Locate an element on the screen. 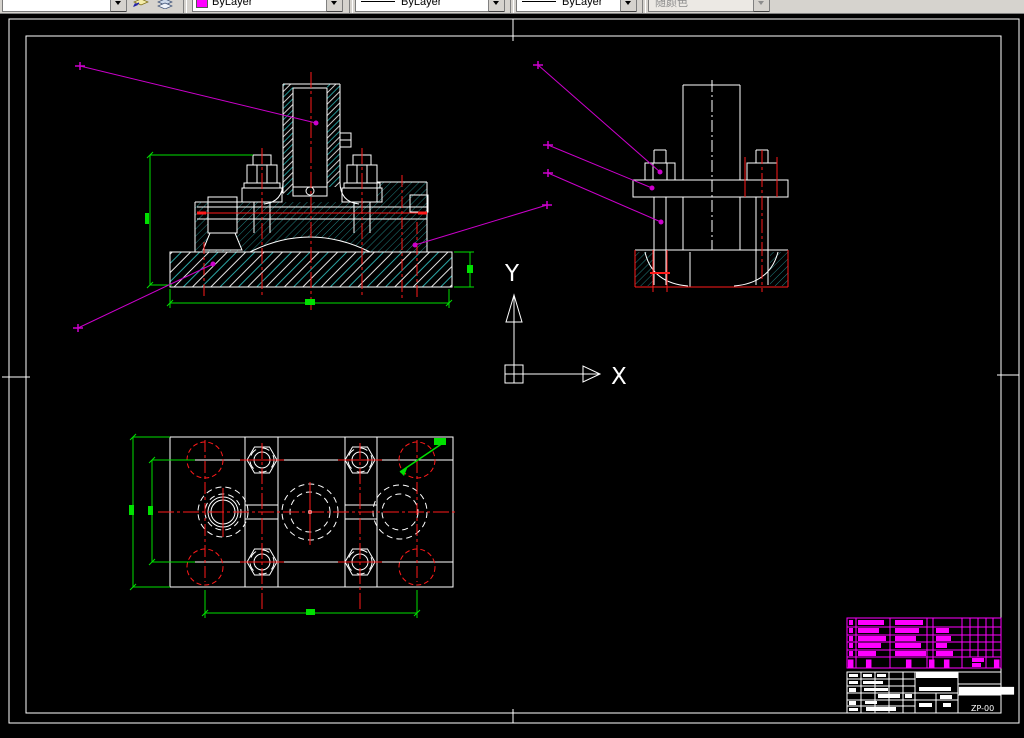 This screenshot has height=738, width=1024. color-dropdown: ByLayer is located at coordinates (267, 6).